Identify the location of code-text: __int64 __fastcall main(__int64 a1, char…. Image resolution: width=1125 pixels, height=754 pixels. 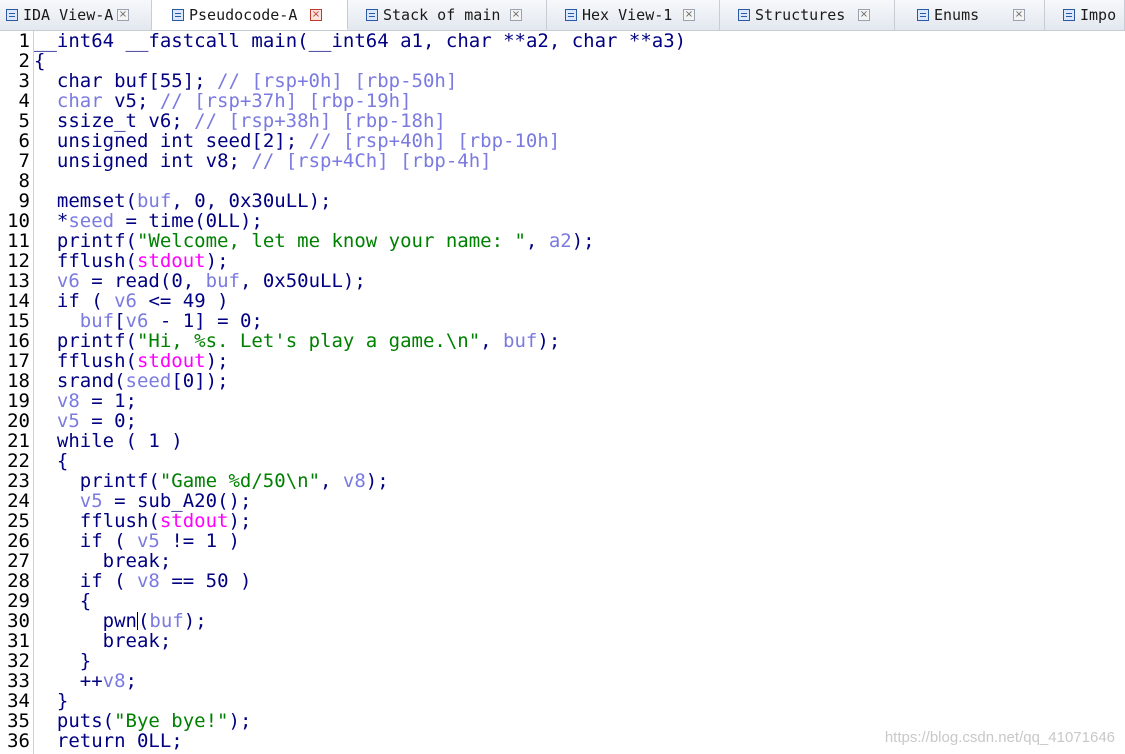
(360, 41).